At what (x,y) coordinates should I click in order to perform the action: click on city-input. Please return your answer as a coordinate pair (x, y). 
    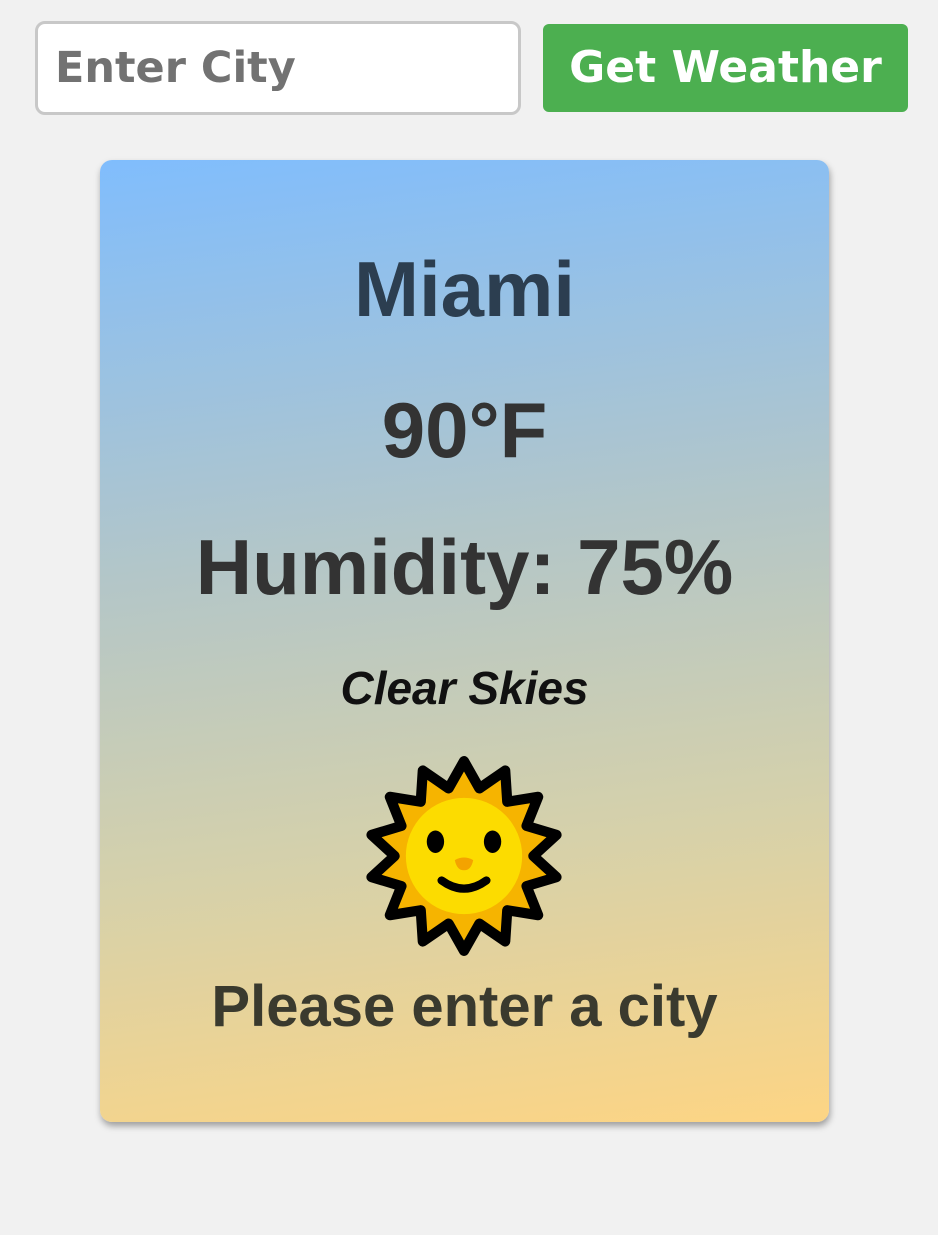
    Looking at the image, I should click on (278, 68).